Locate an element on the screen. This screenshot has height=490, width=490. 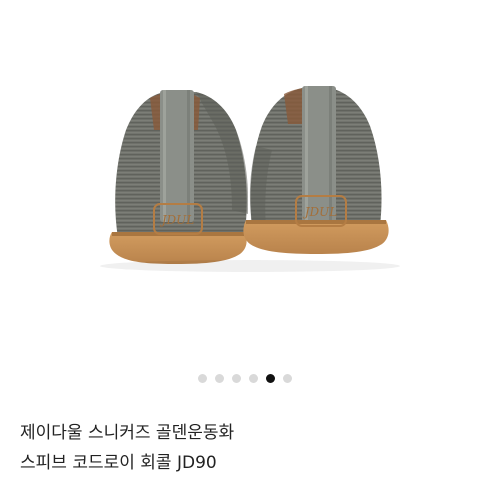
product-title-line-1: 제이다울 스니커즈 골덴운동화 is located at coordinates (127, 433).